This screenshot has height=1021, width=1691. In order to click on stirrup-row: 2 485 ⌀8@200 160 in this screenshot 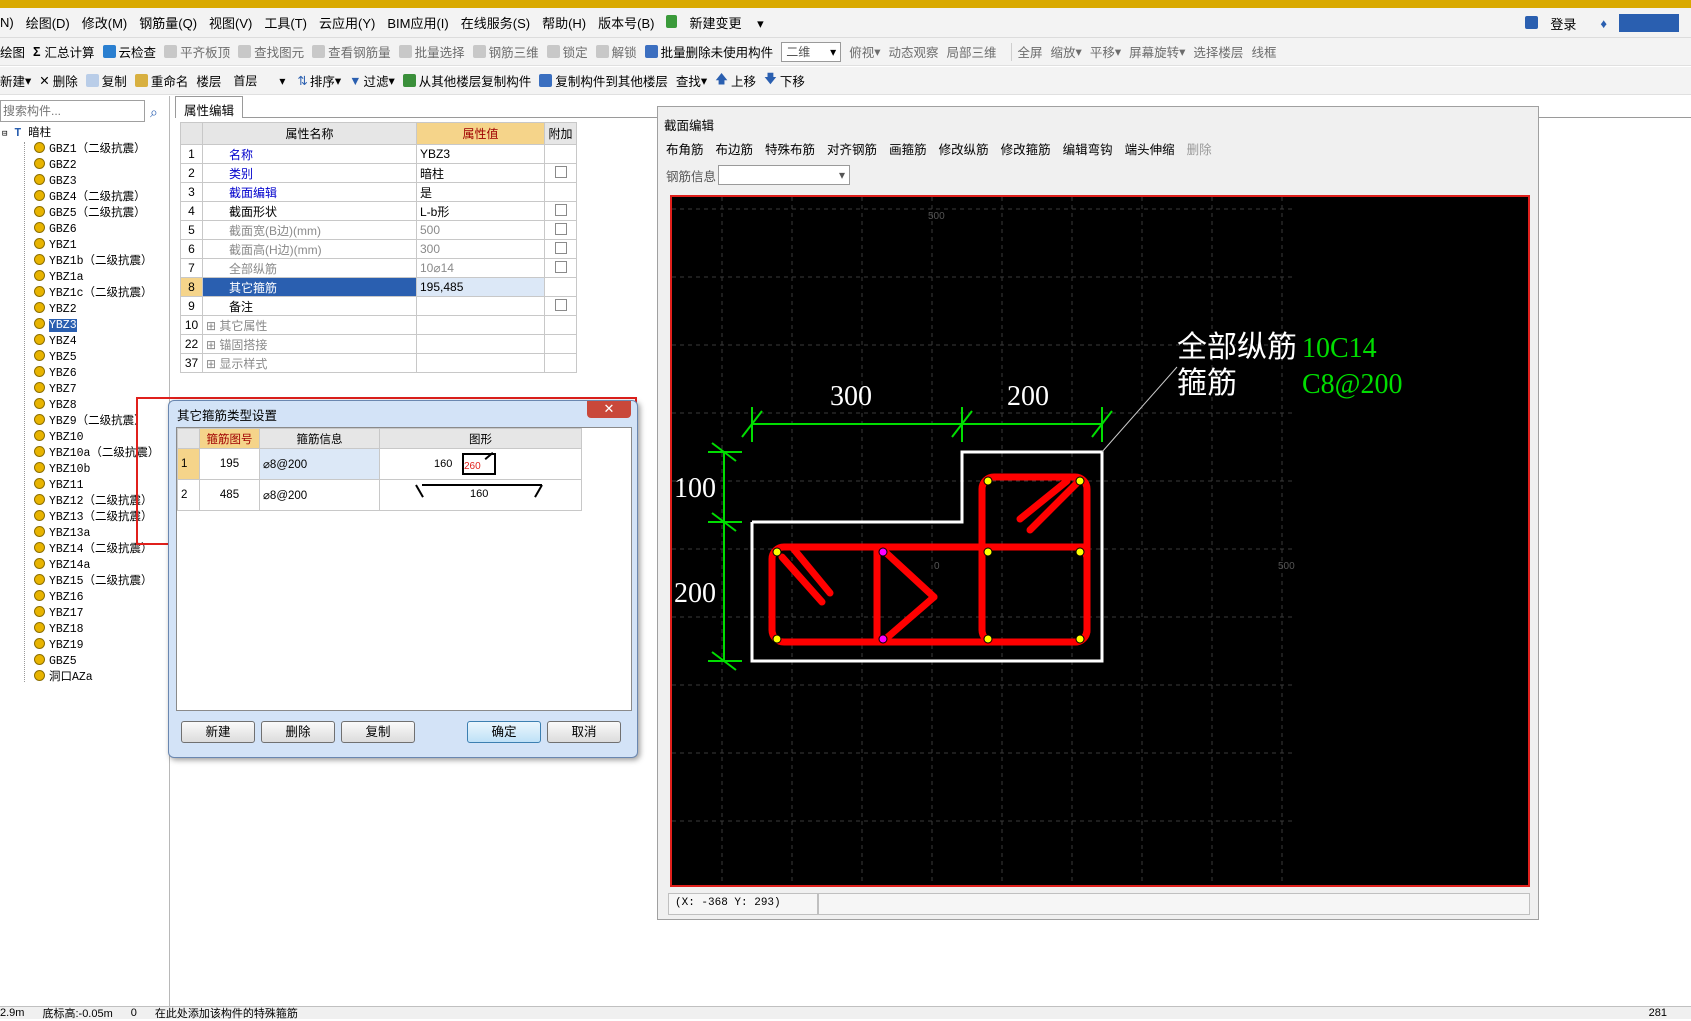, I will do `click(379, 495)`.